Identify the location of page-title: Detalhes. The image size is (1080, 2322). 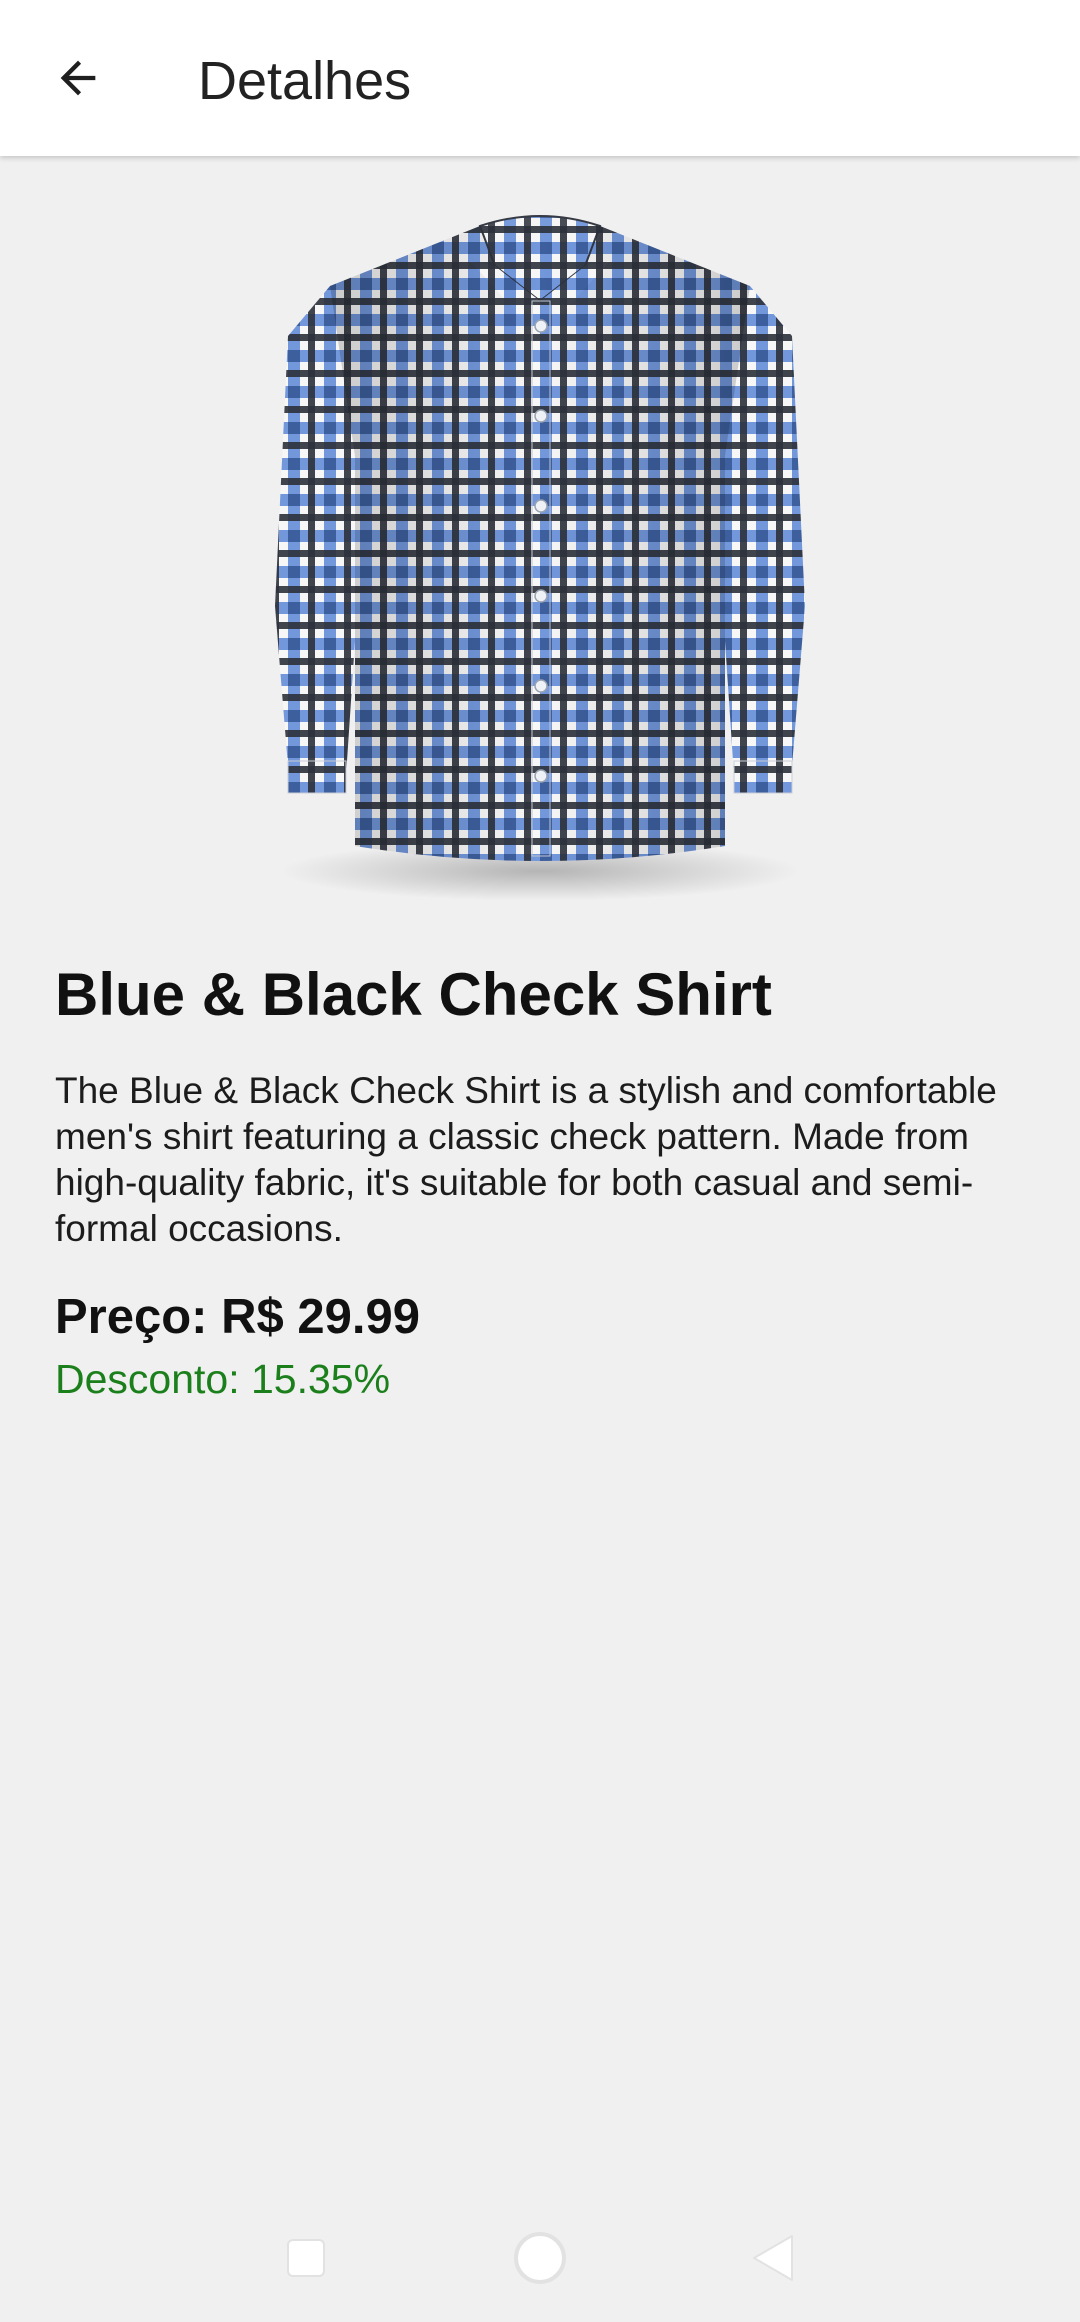
(305, 81).